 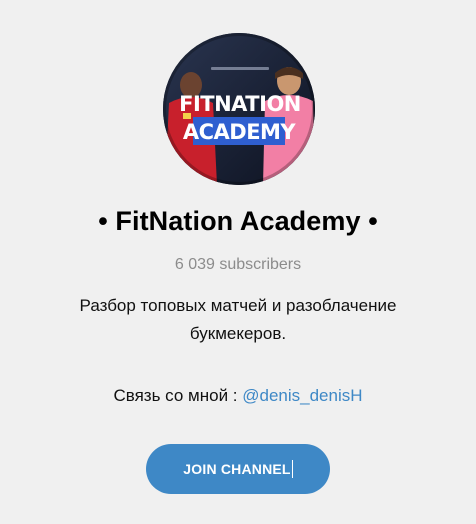 I want to click on join-channel-label: JOIN CHANNEL, so click(x=237, y=469).